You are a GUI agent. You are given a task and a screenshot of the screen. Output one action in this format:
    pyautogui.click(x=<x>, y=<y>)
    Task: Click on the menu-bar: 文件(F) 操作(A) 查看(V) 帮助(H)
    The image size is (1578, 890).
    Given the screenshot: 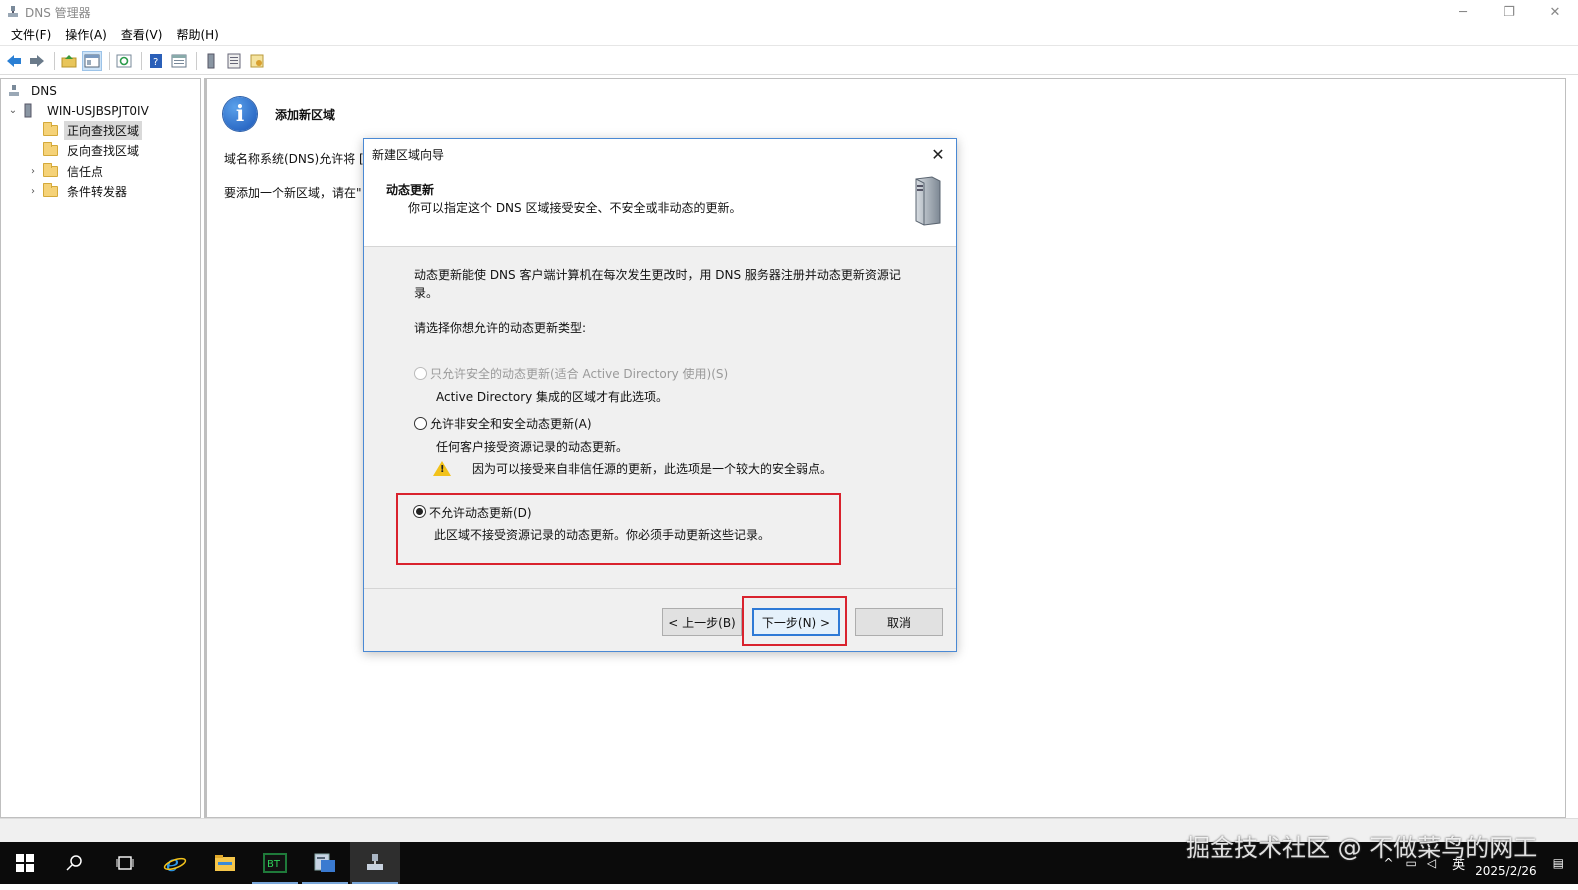 What is the action you would take?
    pyautogui.click(x=789, y=35)
    